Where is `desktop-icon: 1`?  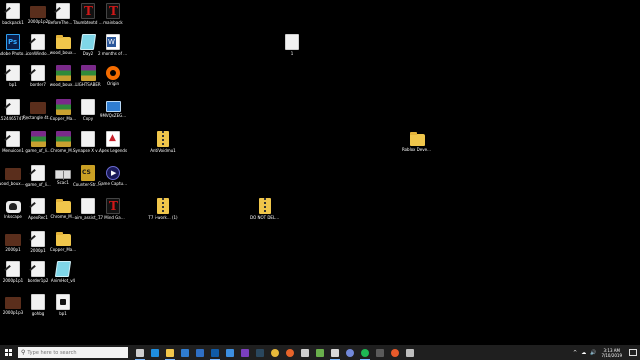 desktop-icon: 1 is located at coordinates (292, 50).